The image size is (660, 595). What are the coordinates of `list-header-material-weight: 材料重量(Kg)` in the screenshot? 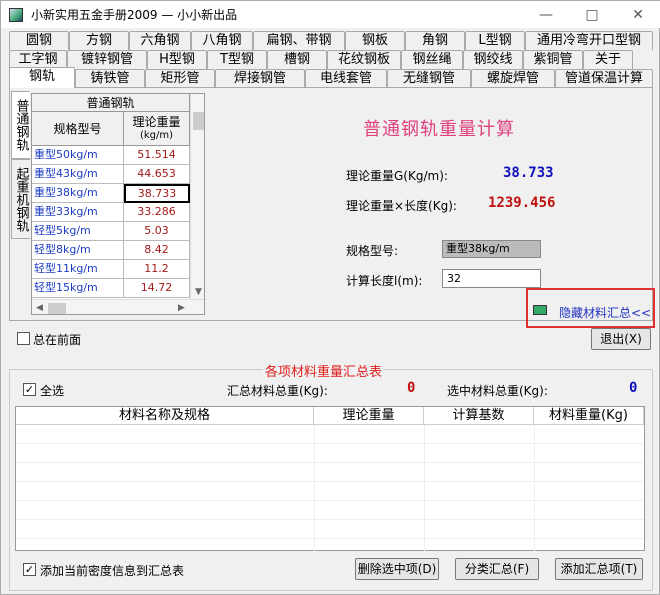 It's located at (589, 416).